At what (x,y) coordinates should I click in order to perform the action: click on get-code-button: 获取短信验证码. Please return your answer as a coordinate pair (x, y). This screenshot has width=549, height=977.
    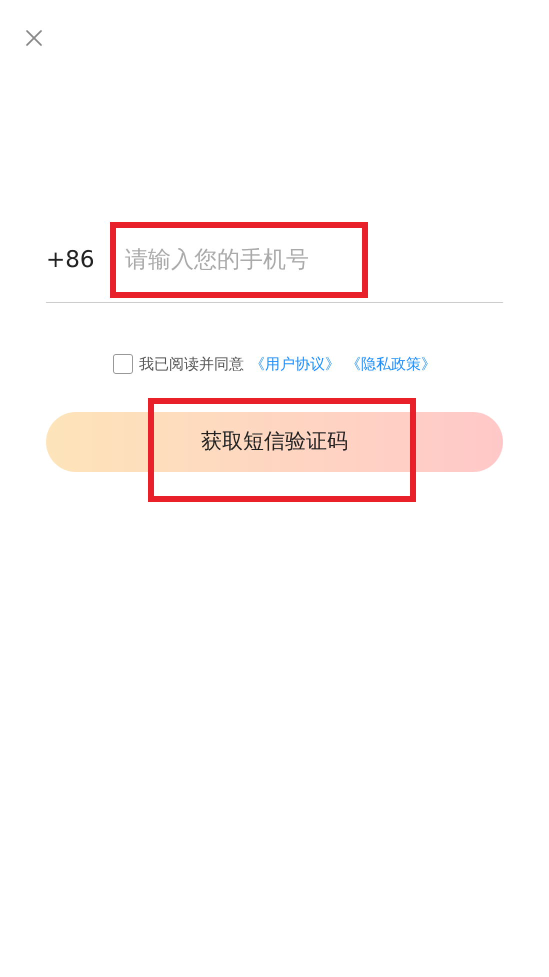
    Looking at the image, I should click on (274, 442).